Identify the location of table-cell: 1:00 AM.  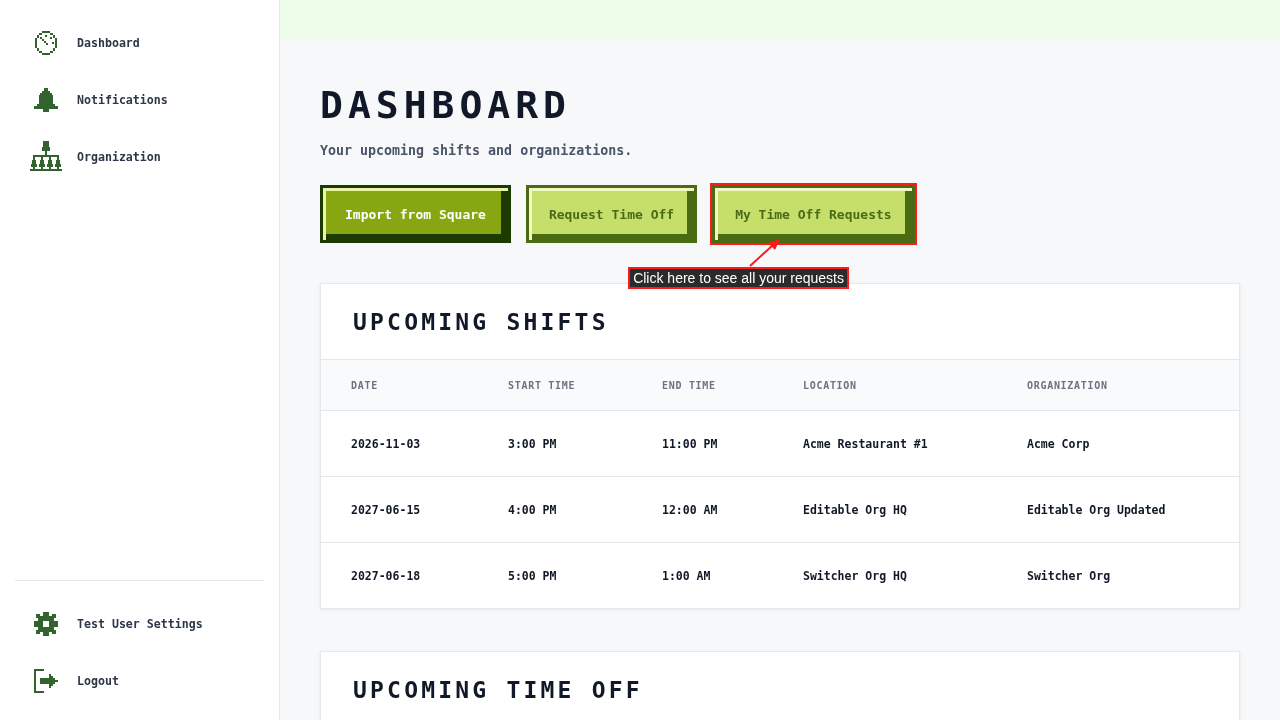
(732, 575).